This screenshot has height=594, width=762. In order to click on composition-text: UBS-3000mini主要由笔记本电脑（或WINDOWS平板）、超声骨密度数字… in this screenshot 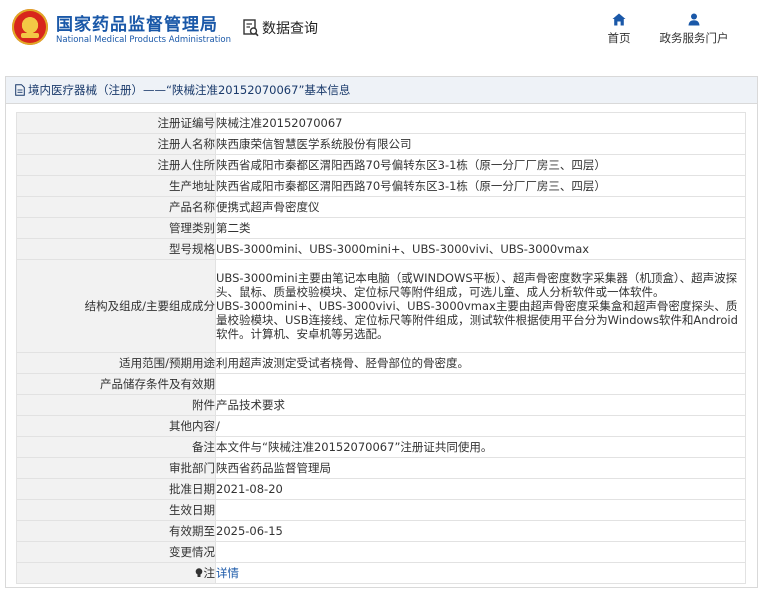, I will do `click(477, 306)`.